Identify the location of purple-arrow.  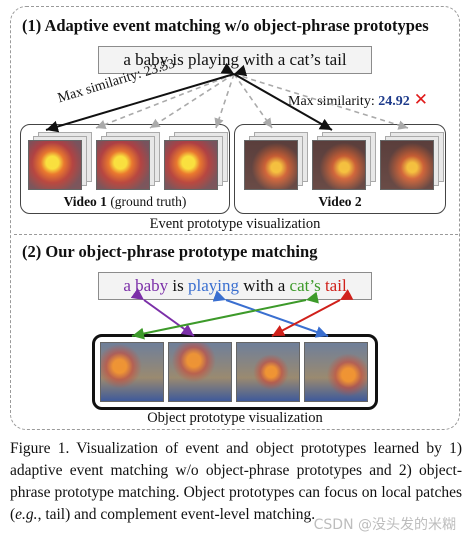
(162, 312).